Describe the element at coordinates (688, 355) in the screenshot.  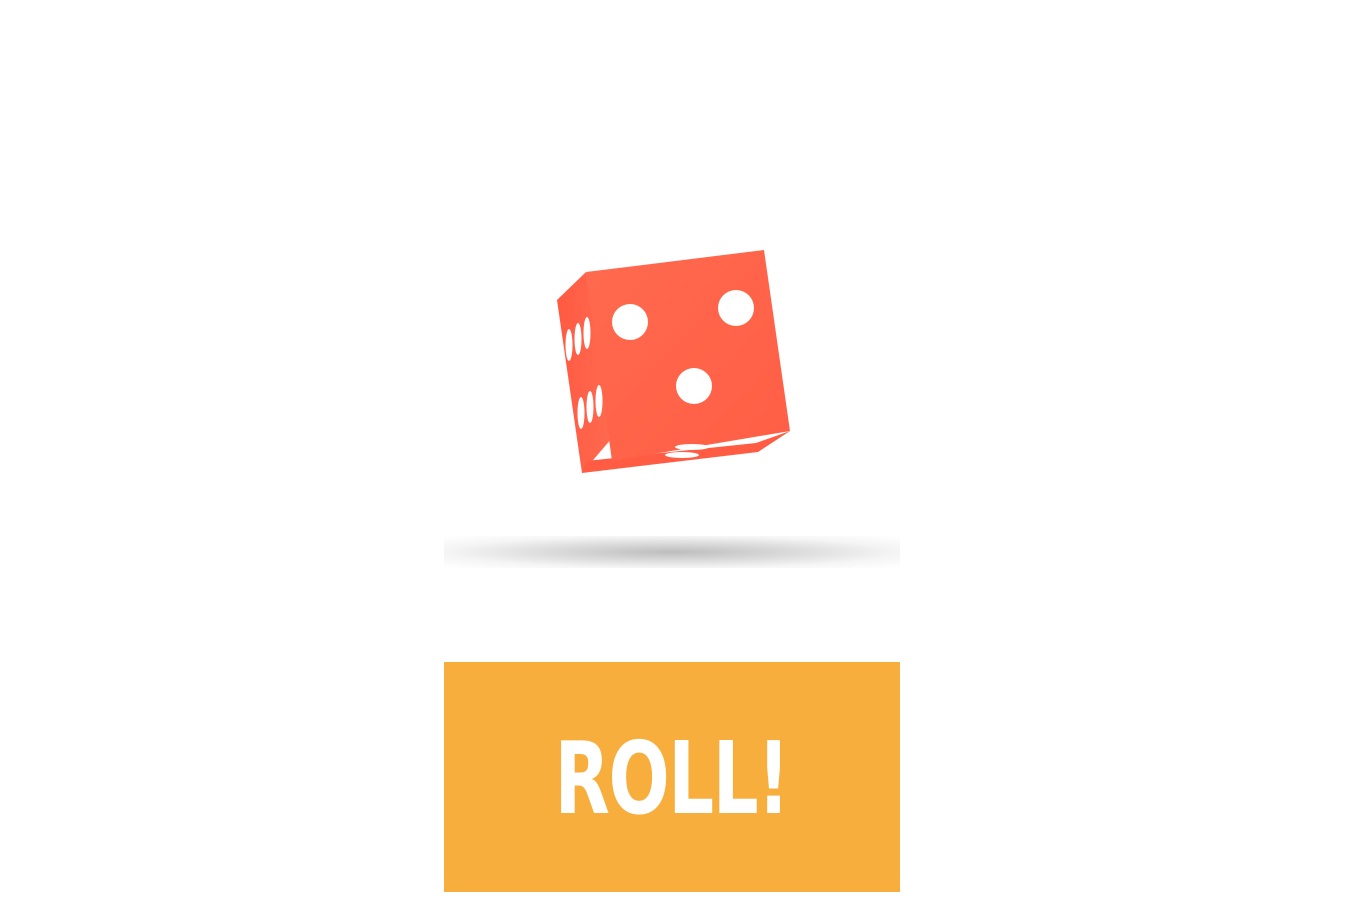
I see `die-front-face` at that location.